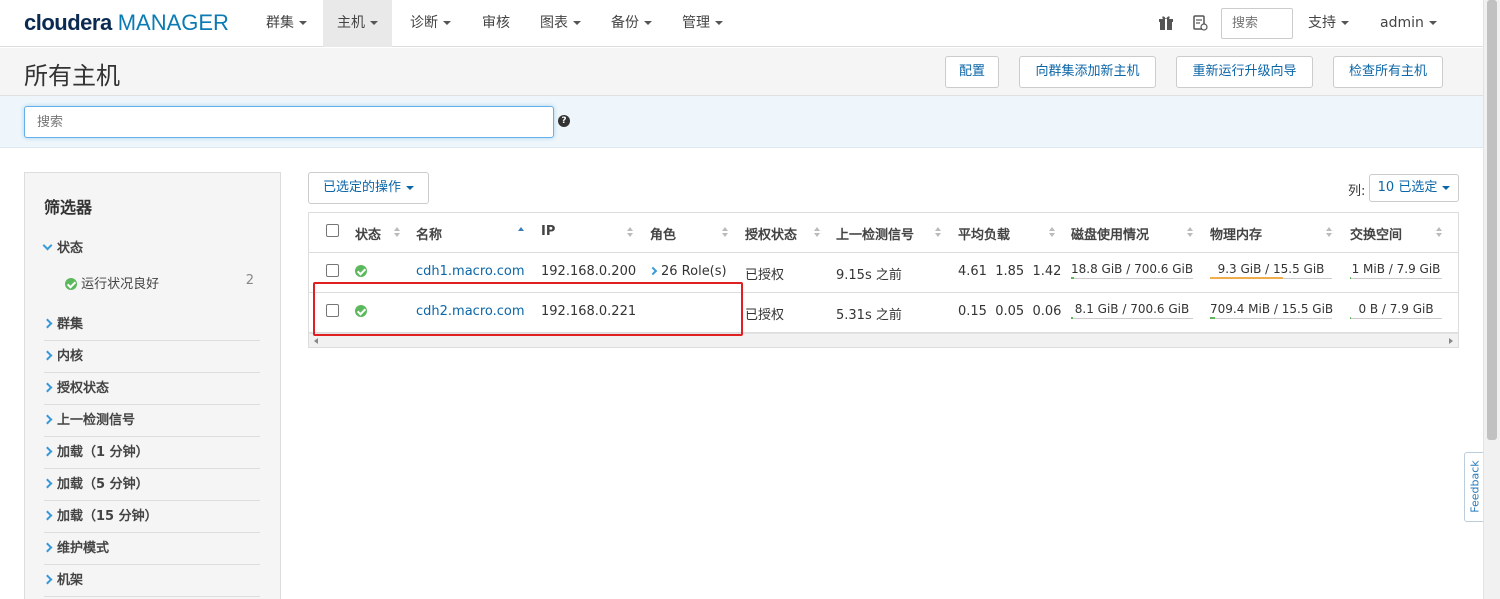  Describe the element at coordinates (521, 233) in the screenshot. I see `sort-asc-icon` at that location.